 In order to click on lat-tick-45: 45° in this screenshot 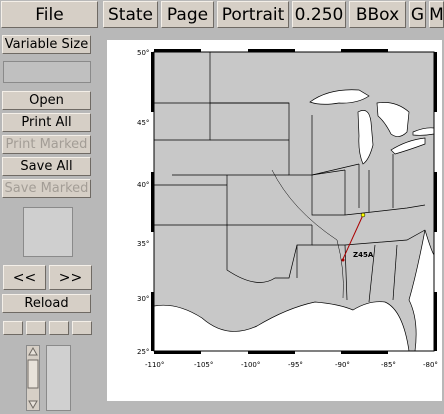, I will do `click(143, 123)`.